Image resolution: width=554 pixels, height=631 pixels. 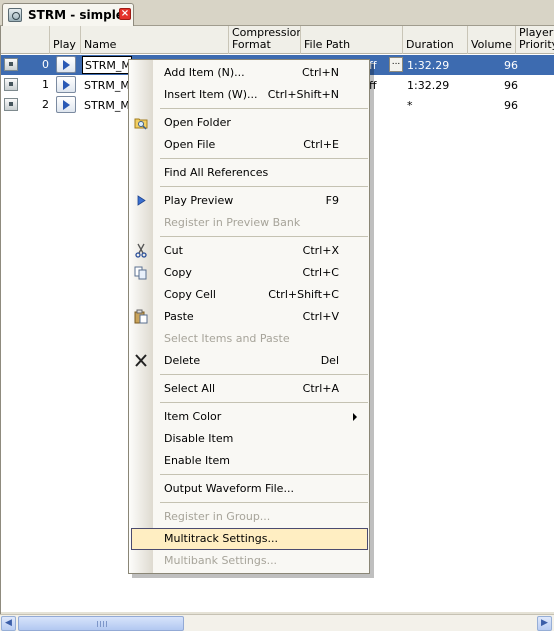 I want to click on close-tab-icon: ×, so click(x=125, y=14).